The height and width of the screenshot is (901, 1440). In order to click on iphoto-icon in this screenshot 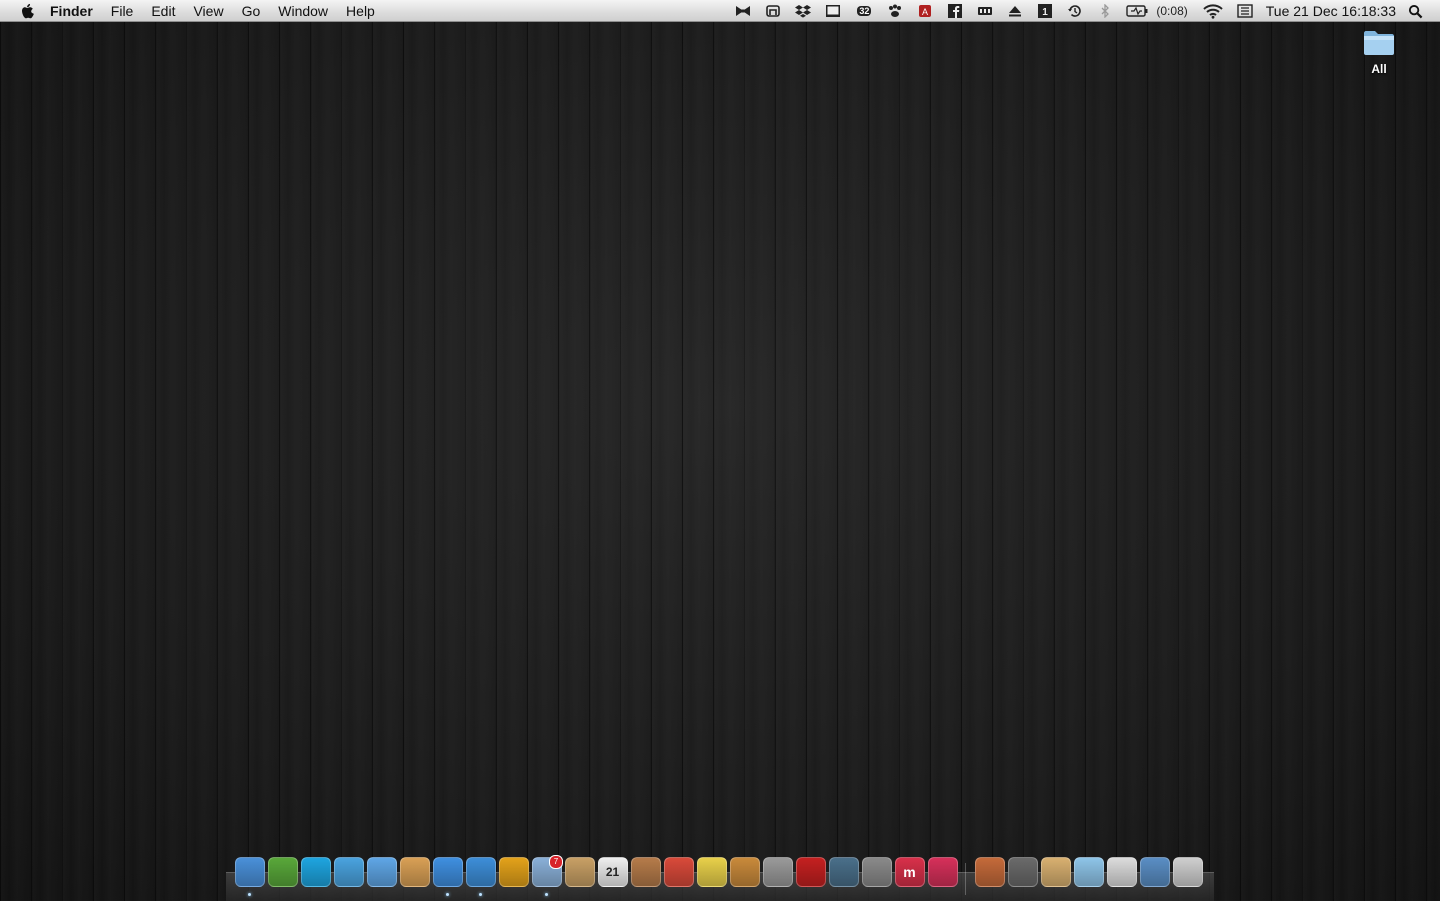, I will do `click(744, 872)`.